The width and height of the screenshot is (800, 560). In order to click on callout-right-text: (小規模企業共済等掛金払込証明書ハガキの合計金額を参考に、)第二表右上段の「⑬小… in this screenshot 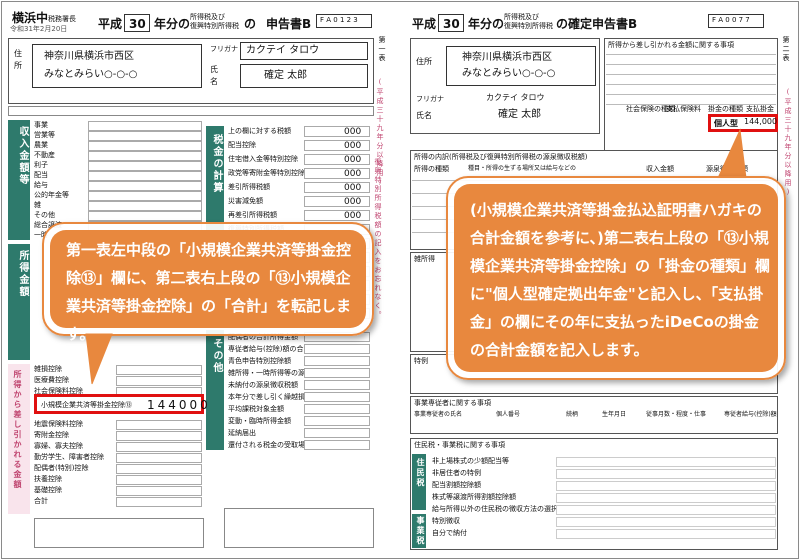, I will do `click(620, 280)`.